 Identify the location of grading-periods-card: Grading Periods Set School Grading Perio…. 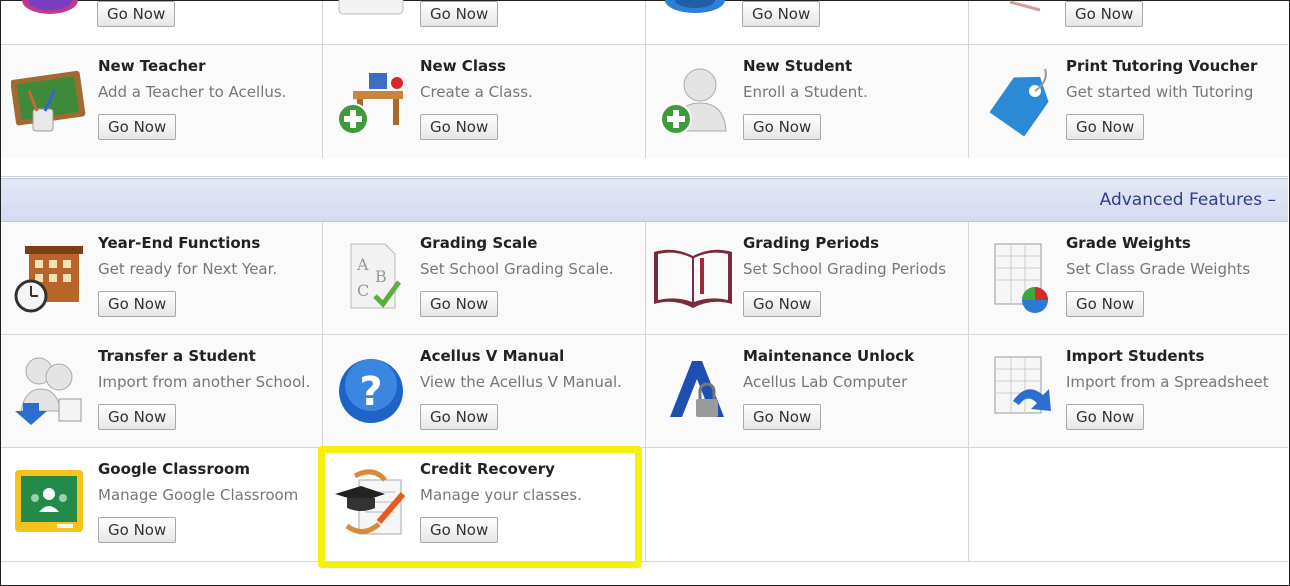
(807, 278).